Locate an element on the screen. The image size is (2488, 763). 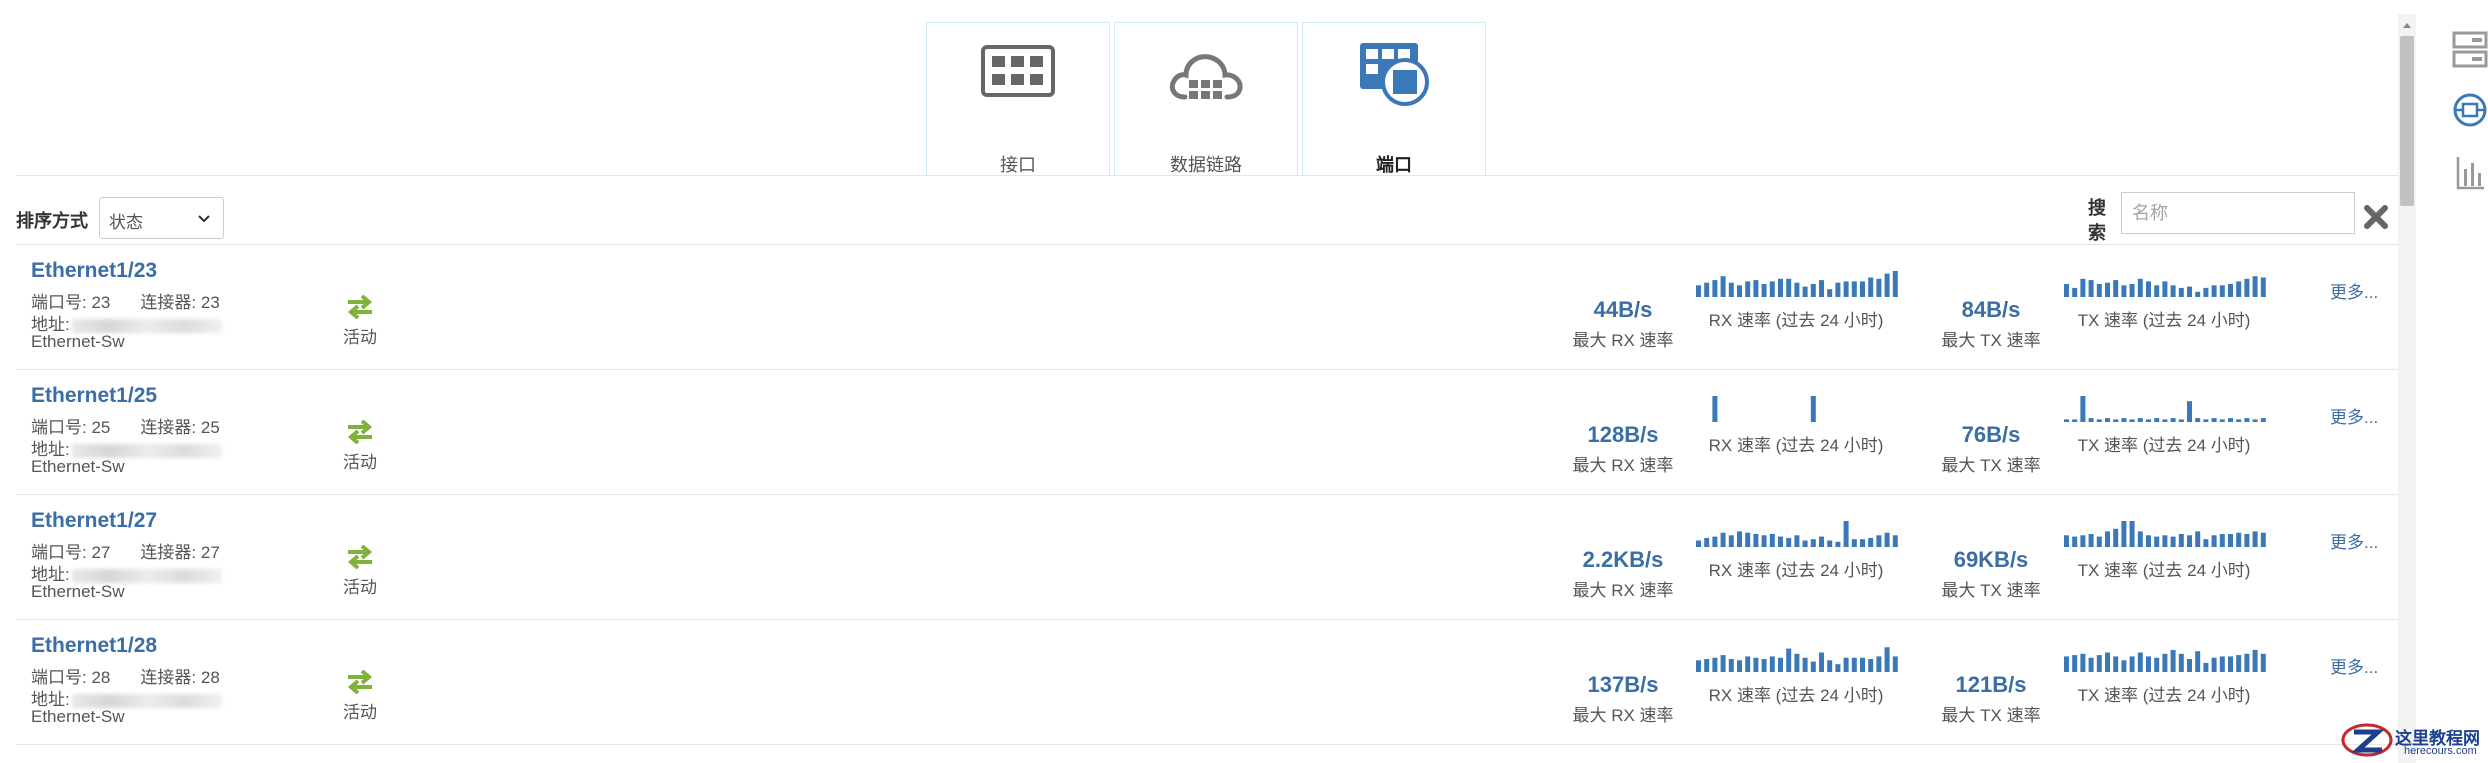
rx-bars is located at coordinates (1797, 534).